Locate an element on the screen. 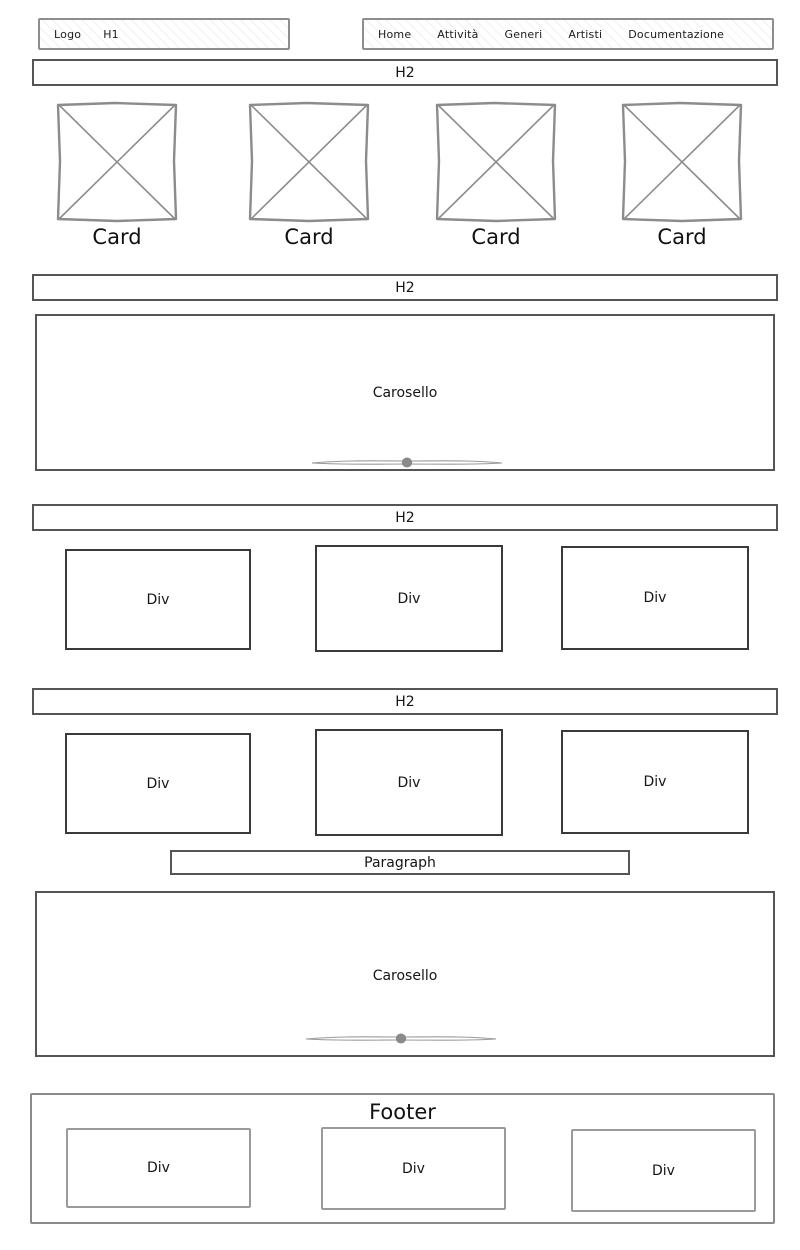 Image resolution: width=800 pixels, height=1250 pixels. div-row2-item-3: Div is located at coordinates (655, 782).